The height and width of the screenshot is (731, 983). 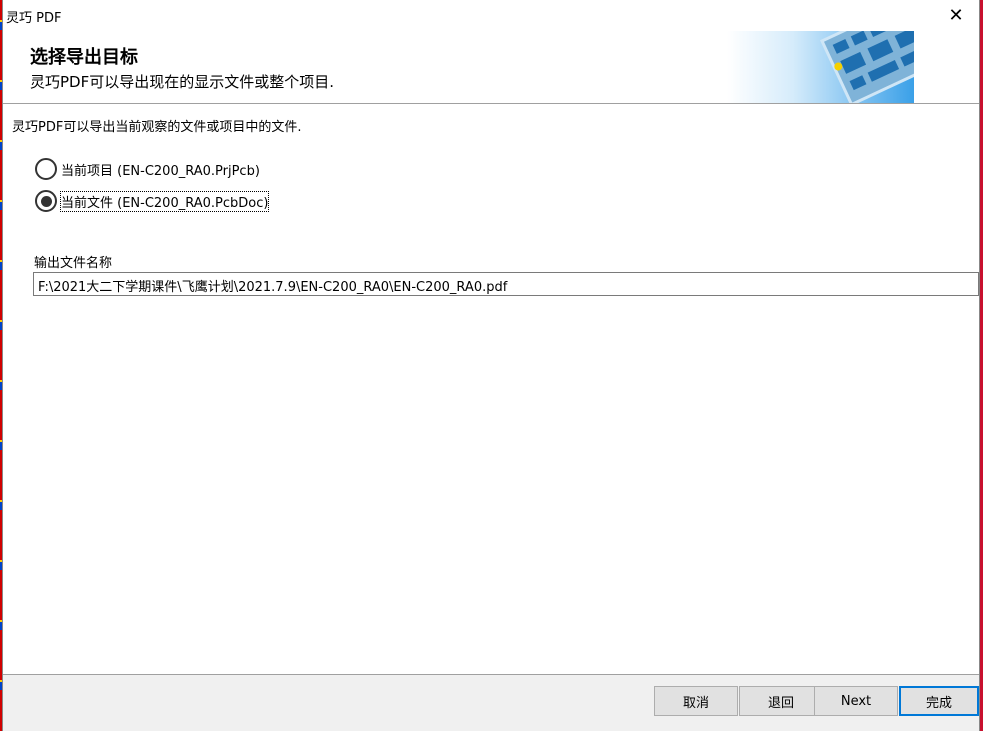 I want to click on radio-selected-dot, so click(x=46, y=201).